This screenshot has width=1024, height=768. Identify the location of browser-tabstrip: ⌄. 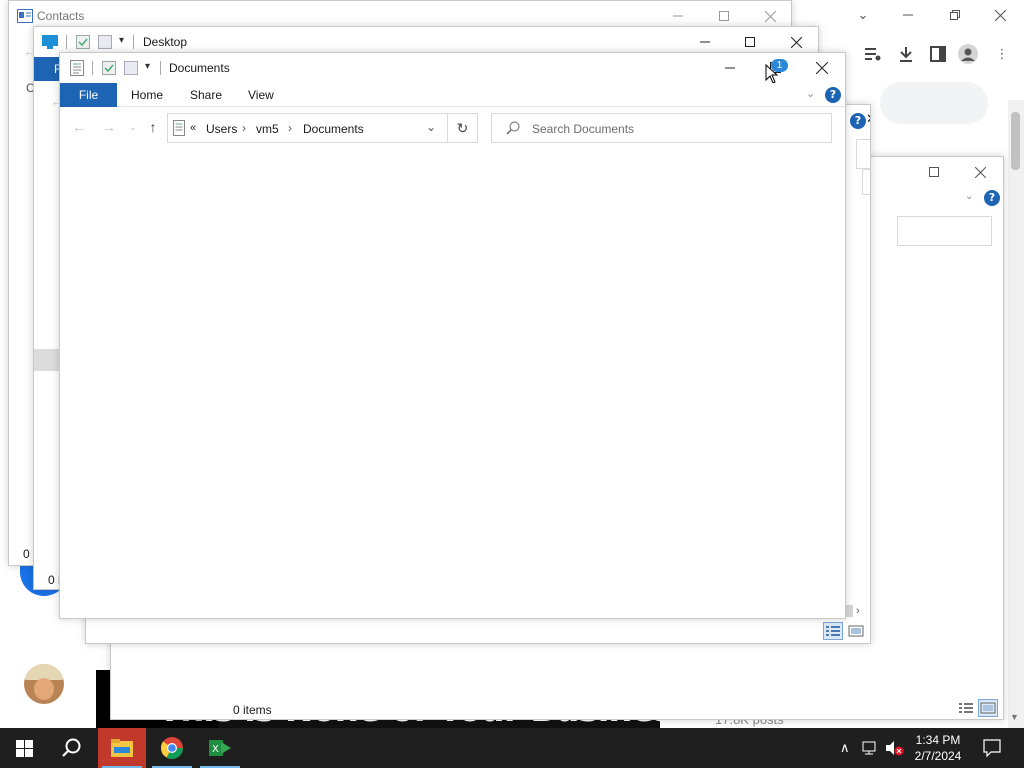
(907, 15).